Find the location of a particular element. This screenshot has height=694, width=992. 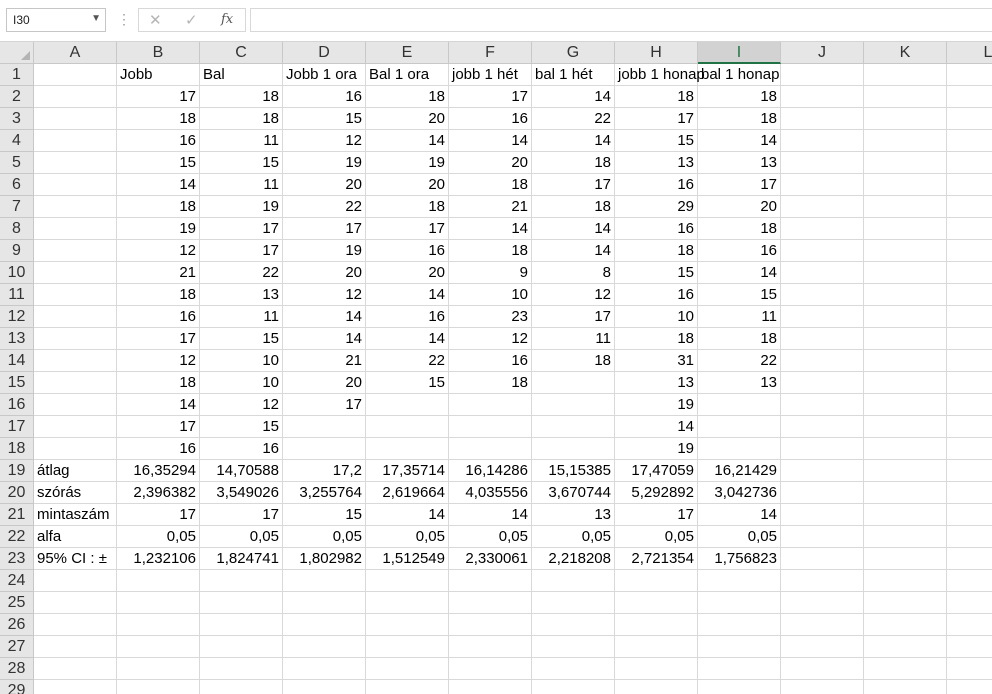

row-header: 17 is located at coordinates (17, 427).